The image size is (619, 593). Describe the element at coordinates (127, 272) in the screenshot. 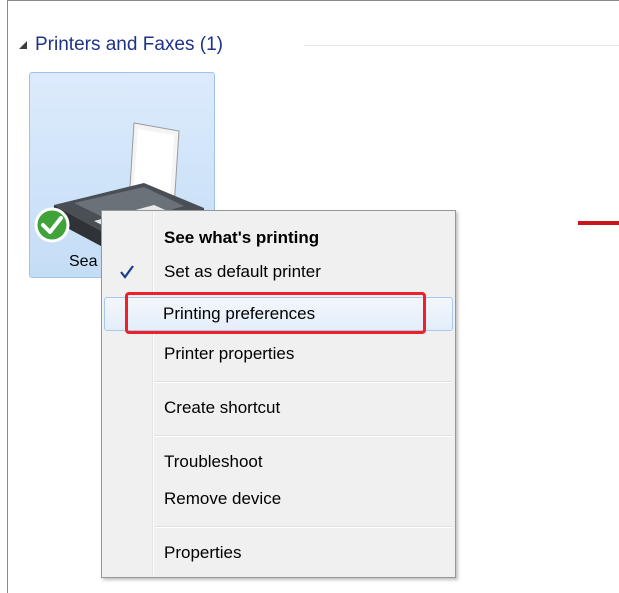

I see `checkmark-icon` at that location.